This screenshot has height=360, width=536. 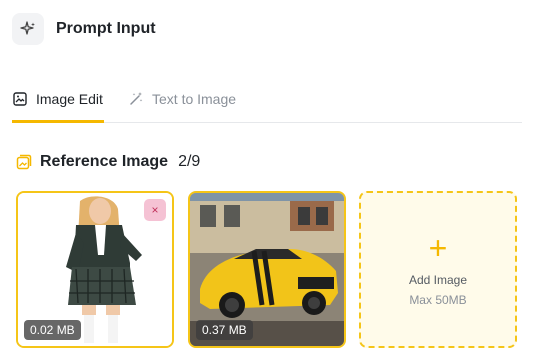 I want to click on reference-image-card-2: 0.37 MB, so click(x=267, y=269).